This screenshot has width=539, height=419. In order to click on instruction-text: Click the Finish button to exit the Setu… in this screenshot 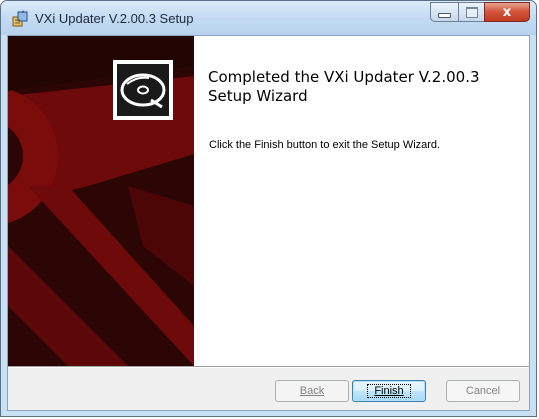, I will do `click(325, 145)`.